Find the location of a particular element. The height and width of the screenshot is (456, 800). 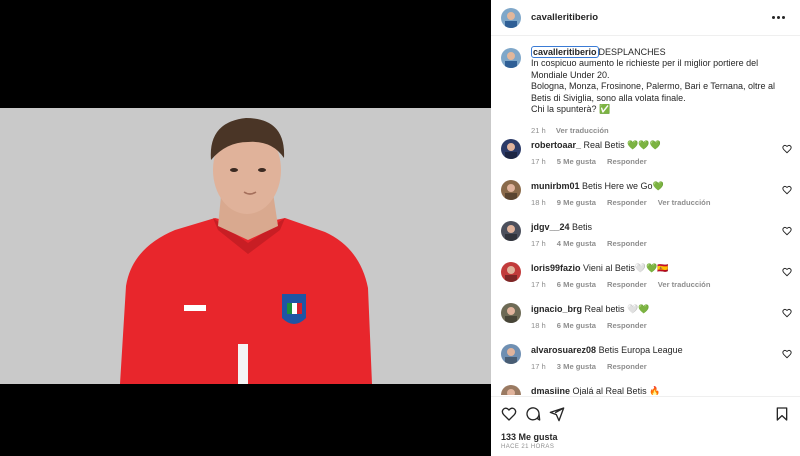

comment-likes: 4 Me gusta is located at coordinates (576, 243).